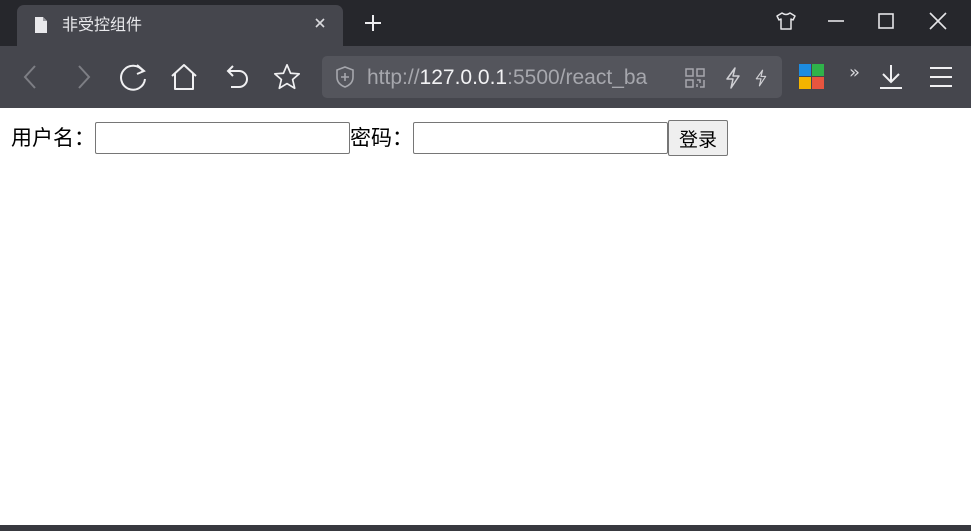  Describe the element at coordinates (485, 528) in the screenshot. I see `bottom-border` at that location.